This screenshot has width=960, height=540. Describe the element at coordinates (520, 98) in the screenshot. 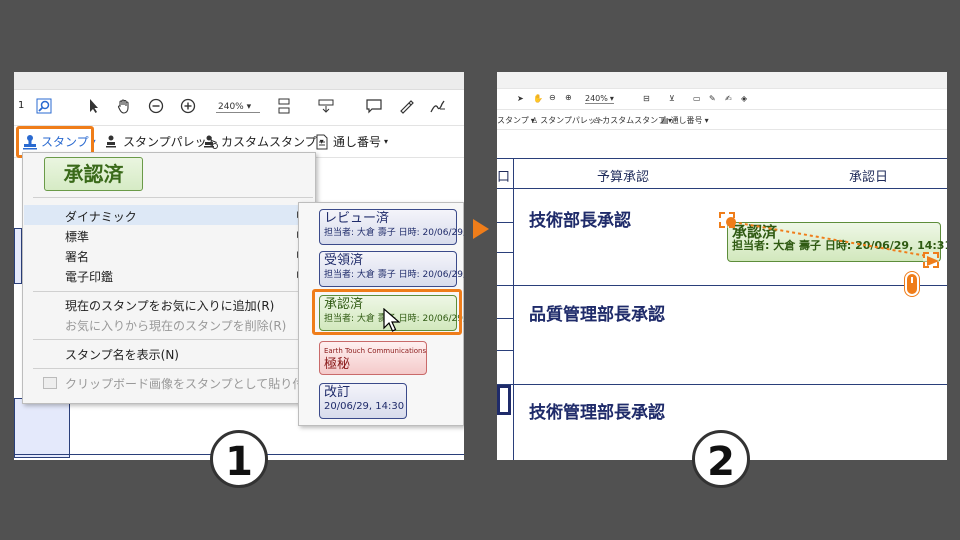

I see `select-pointer-icon: ➤` at that location.